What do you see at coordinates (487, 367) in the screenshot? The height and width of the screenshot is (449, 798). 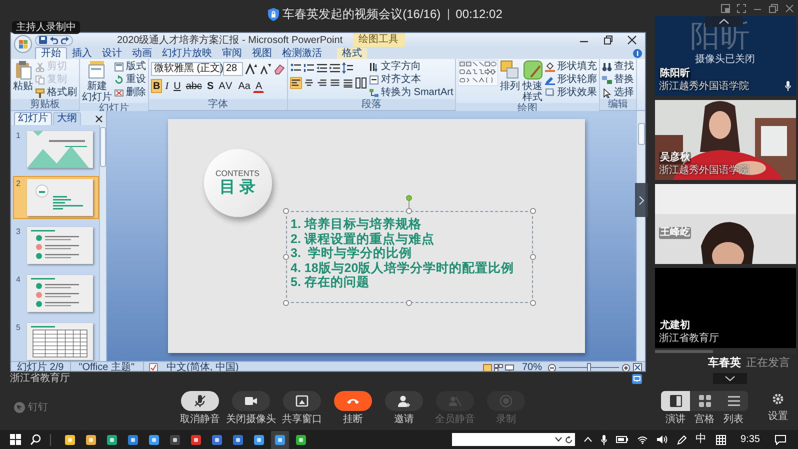 I see `normal-view-icon` at bounding box center [487, 367].